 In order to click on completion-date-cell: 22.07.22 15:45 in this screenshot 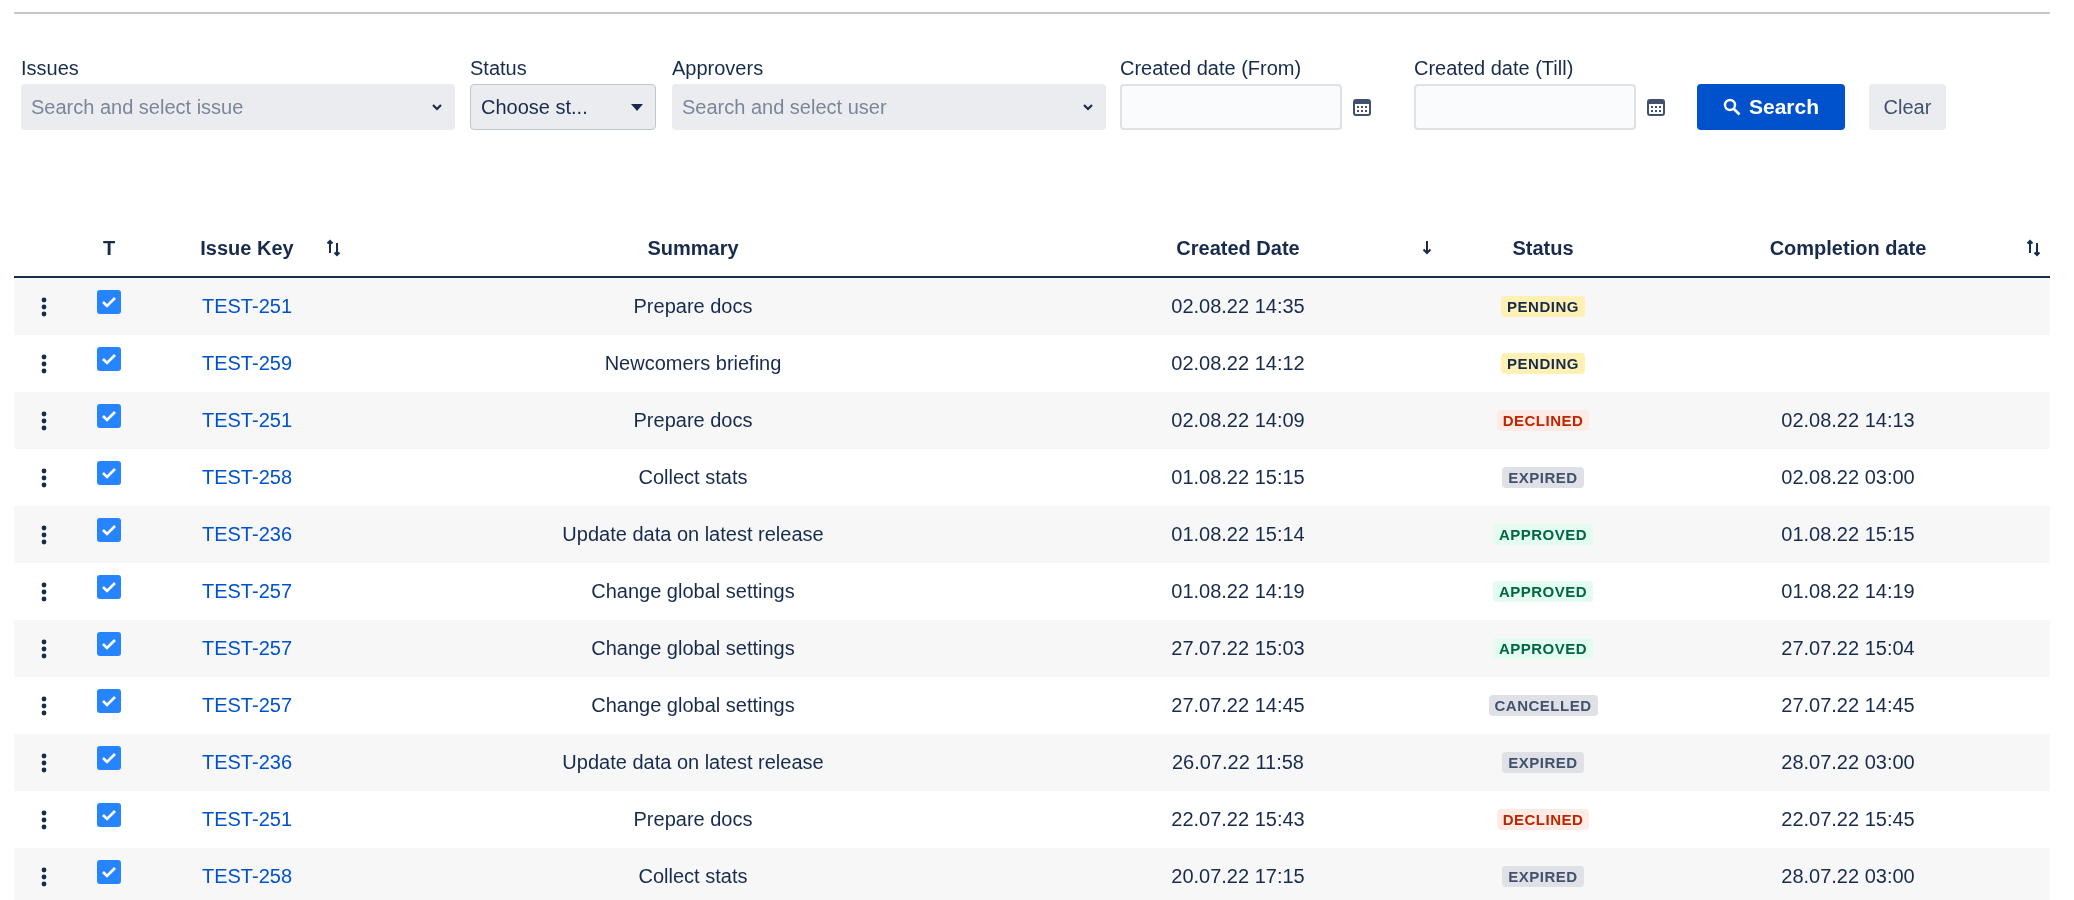, I will do `click(1848, 819)`.